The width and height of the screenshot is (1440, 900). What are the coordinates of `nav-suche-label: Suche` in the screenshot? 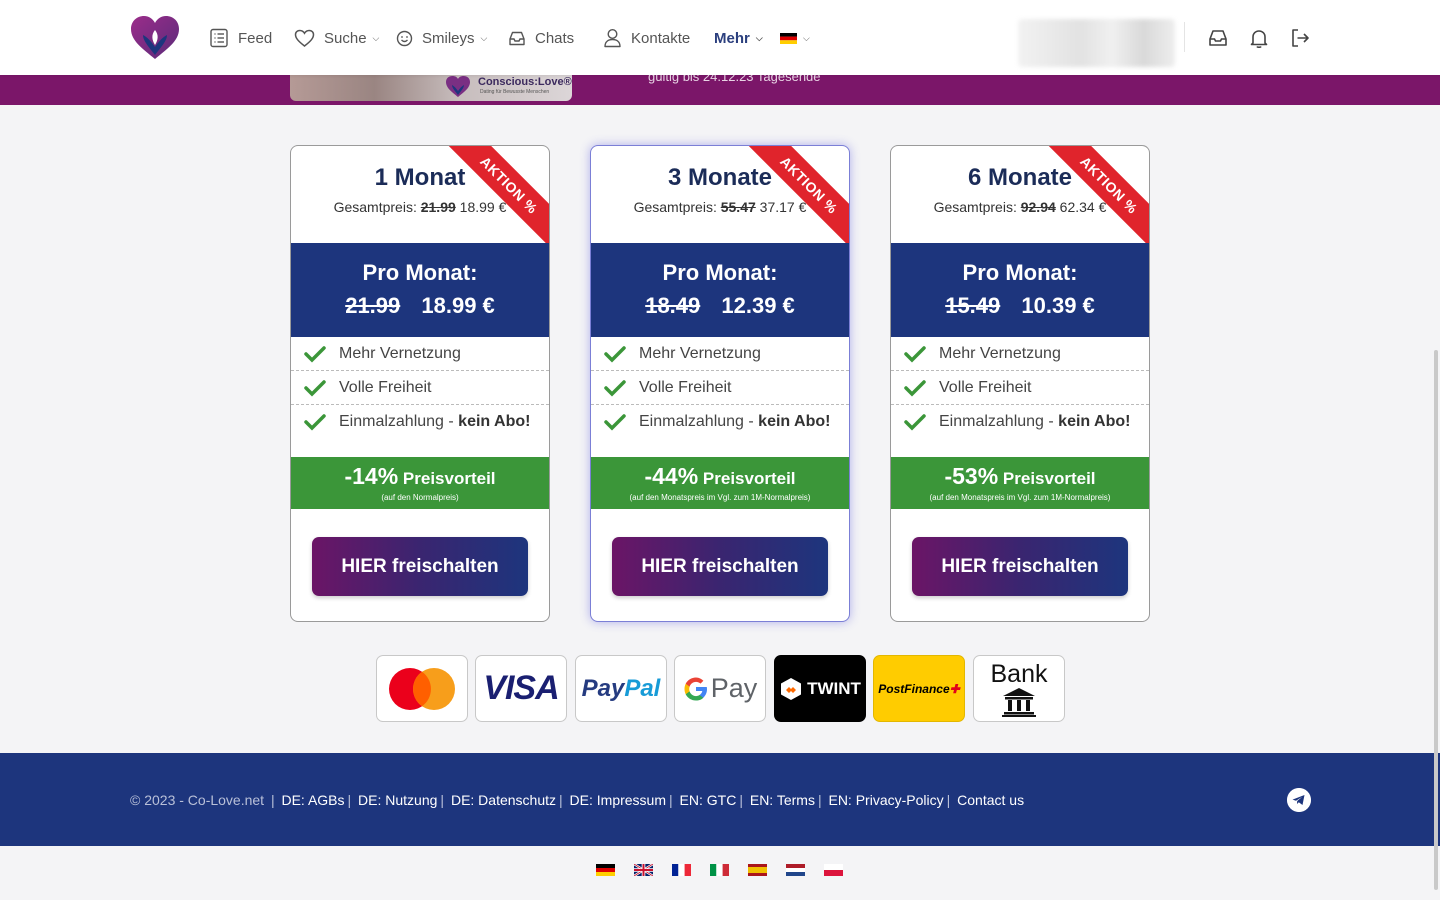 It's located at (345, 38).